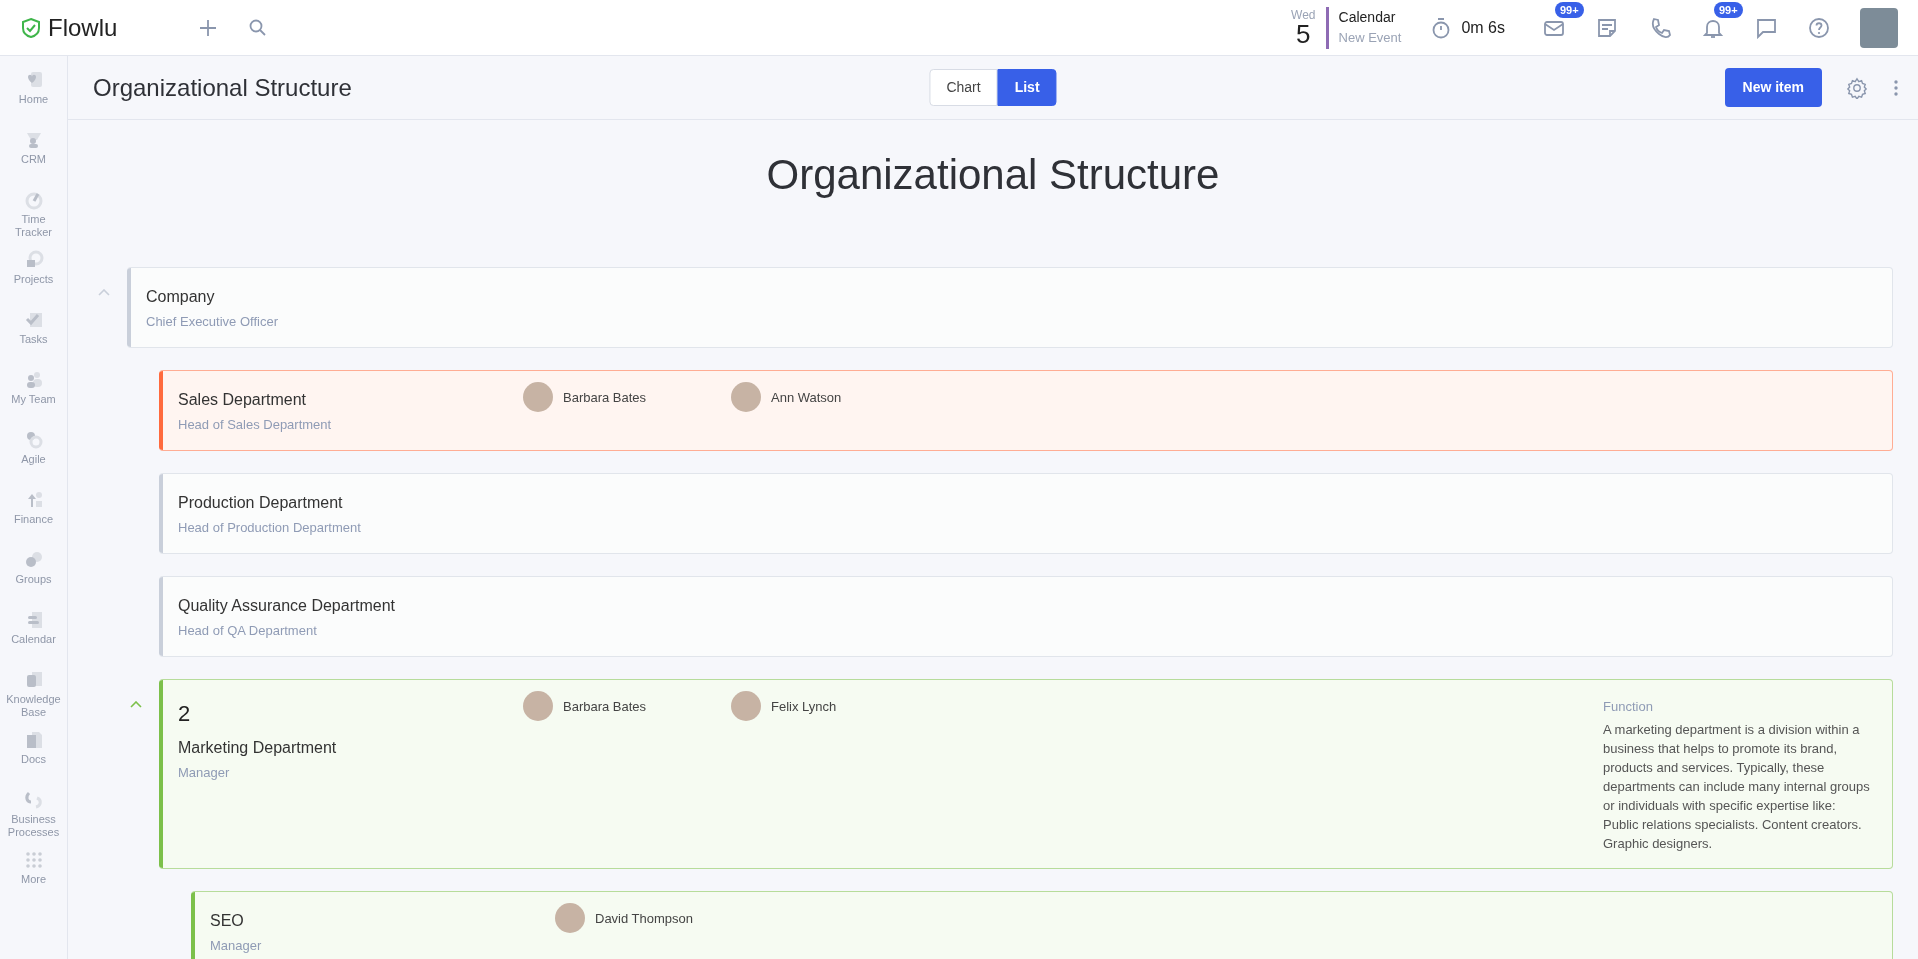  Describe the element at coordinates (1879, 27) in the screenshot. I see `user-avatar-photo-placeholder` at that location.